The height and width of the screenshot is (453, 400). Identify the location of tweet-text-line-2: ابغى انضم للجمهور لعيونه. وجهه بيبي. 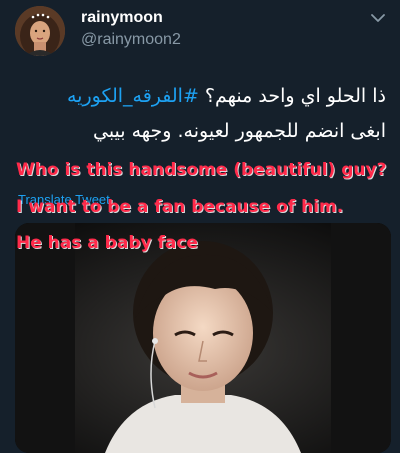
(239, 131).